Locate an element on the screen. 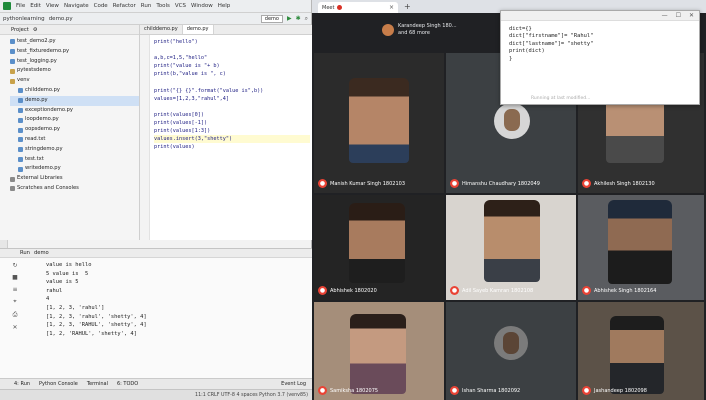 Image resolution: width=706 pixels, height=400 pixels. code-line: a,b,c=1,5,"hello" is located at coordinates (181, 58).